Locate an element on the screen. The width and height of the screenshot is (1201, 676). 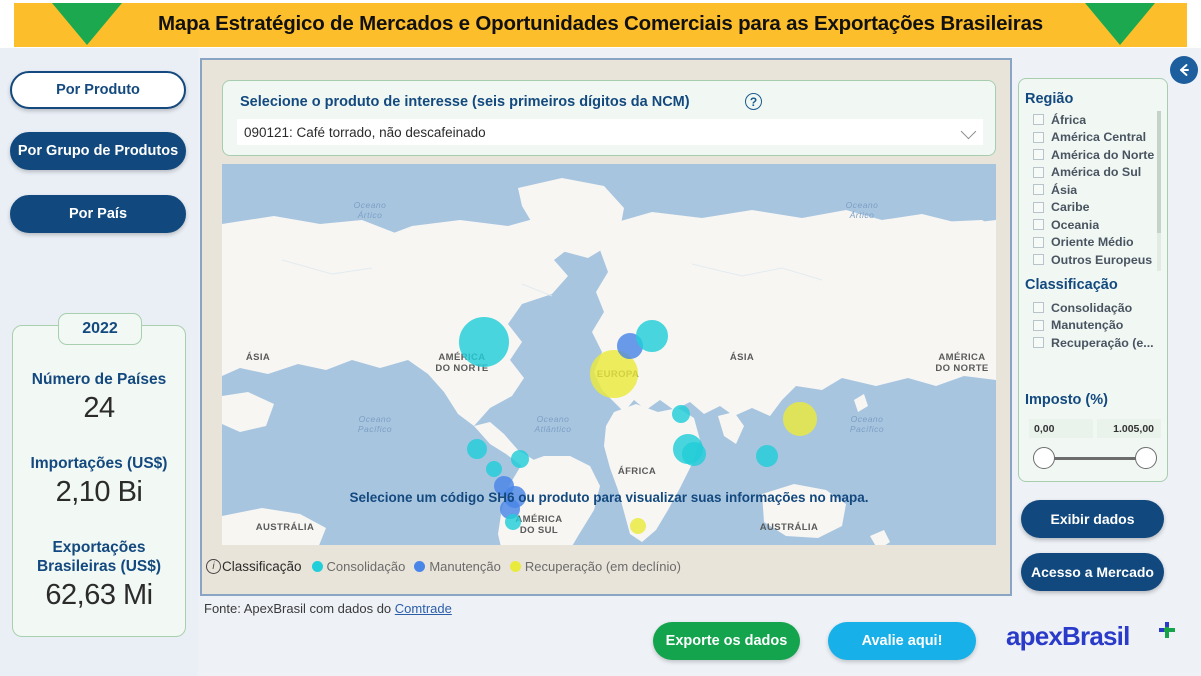
filter-title-imposto: Imposto (%) is located at coordinates (1066, 400).